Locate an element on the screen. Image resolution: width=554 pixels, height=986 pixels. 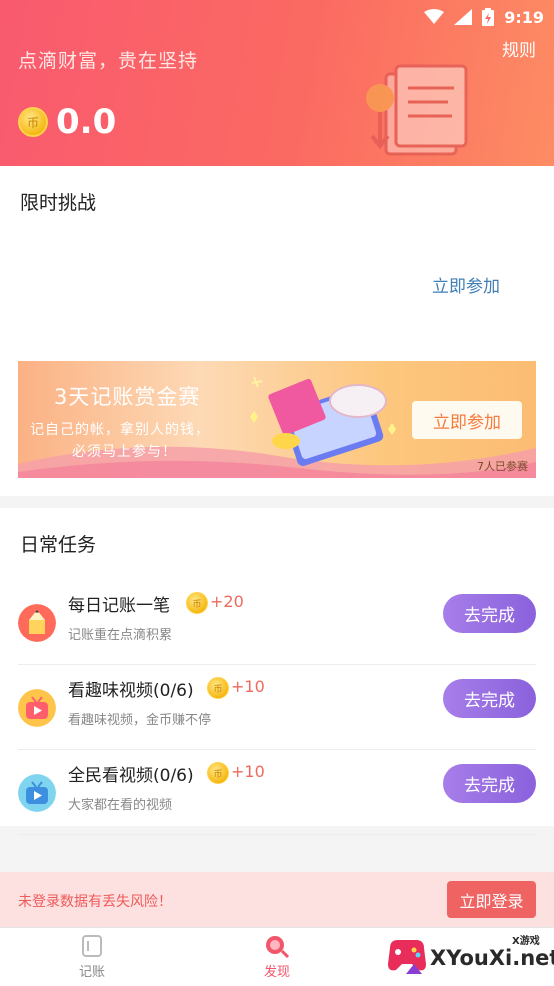
balance-value: 0.0 is located at coordinates (86, 122).